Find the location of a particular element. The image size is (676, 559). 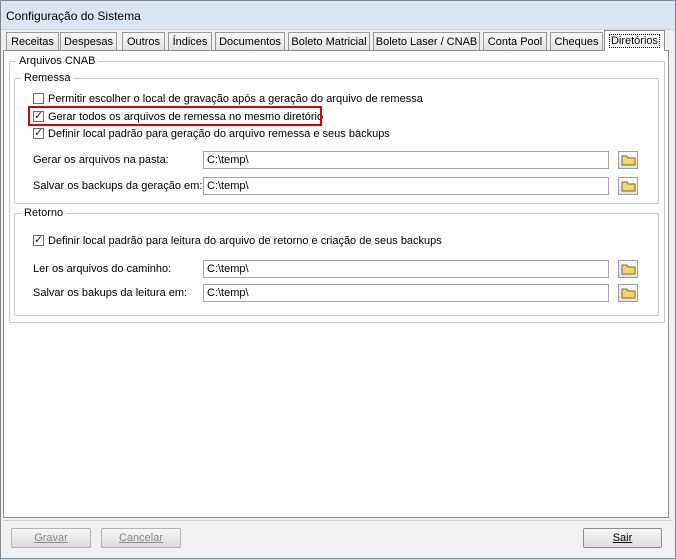

browse-salvar-leitura-button is located at coordinates (628, 293).